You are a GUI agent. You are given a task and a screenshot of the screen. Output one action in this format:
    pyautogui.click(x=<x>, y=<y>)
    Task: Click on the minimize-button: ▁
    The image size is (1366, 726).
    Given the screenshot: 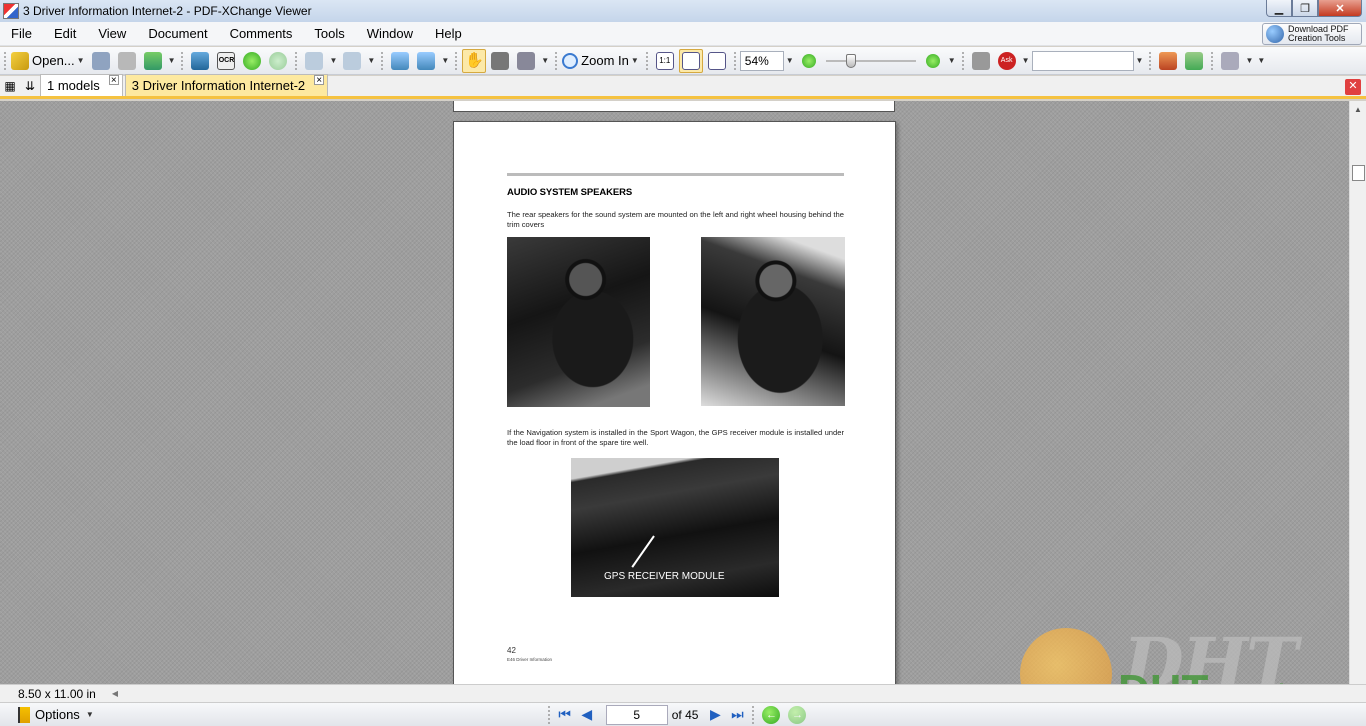 What is the action you would take?
    pyautogui.click(x=1279, y=8)
    